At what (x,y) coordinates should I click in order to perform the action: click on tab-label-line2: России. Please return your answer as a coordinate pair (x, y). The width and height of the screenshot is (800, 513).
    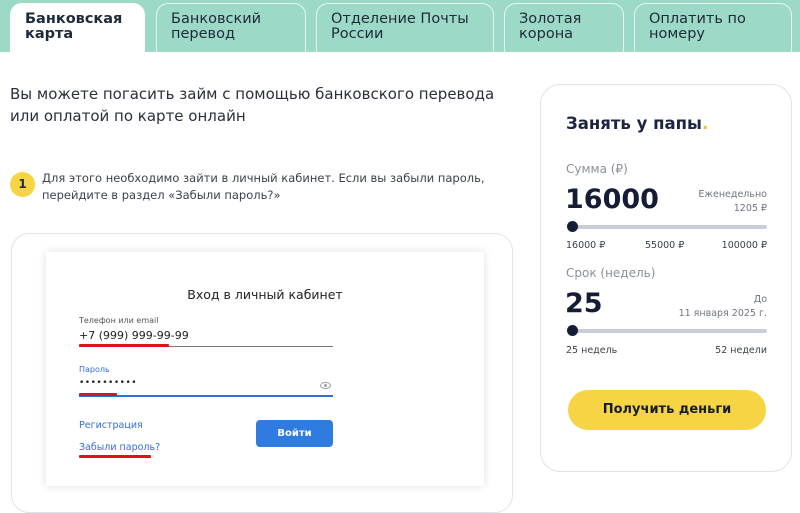
    Looking at the image, I should click on (357, 34).